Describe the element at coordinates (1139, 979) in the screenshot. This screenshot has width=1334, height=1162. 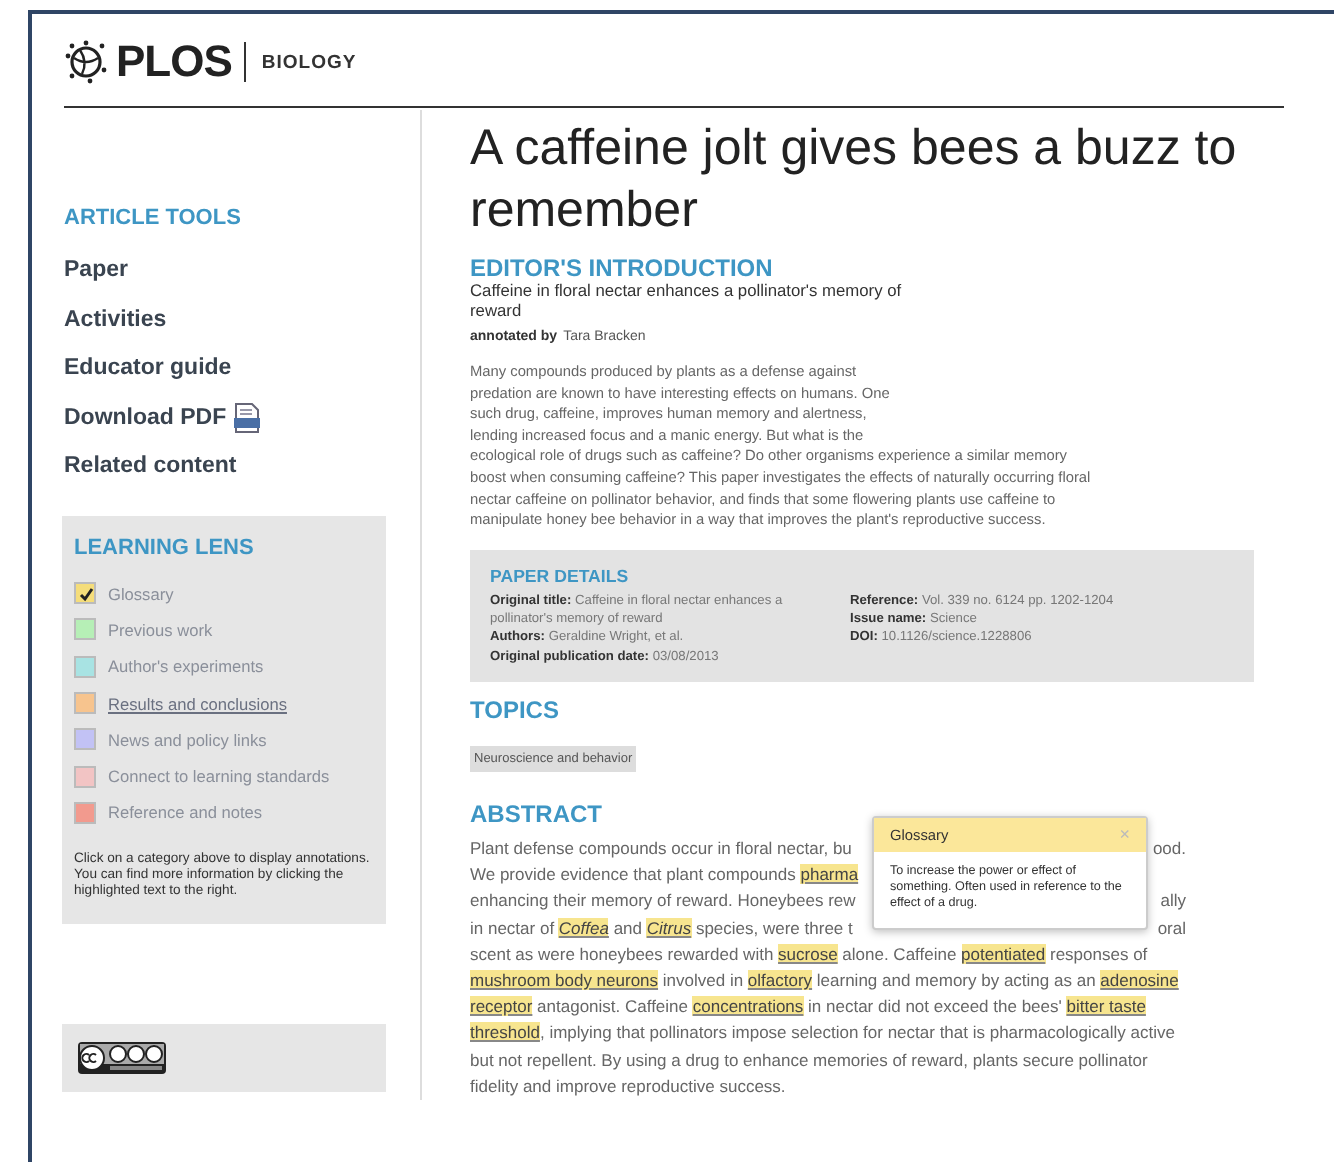
I see `glossary-term: adenosine` at that location.